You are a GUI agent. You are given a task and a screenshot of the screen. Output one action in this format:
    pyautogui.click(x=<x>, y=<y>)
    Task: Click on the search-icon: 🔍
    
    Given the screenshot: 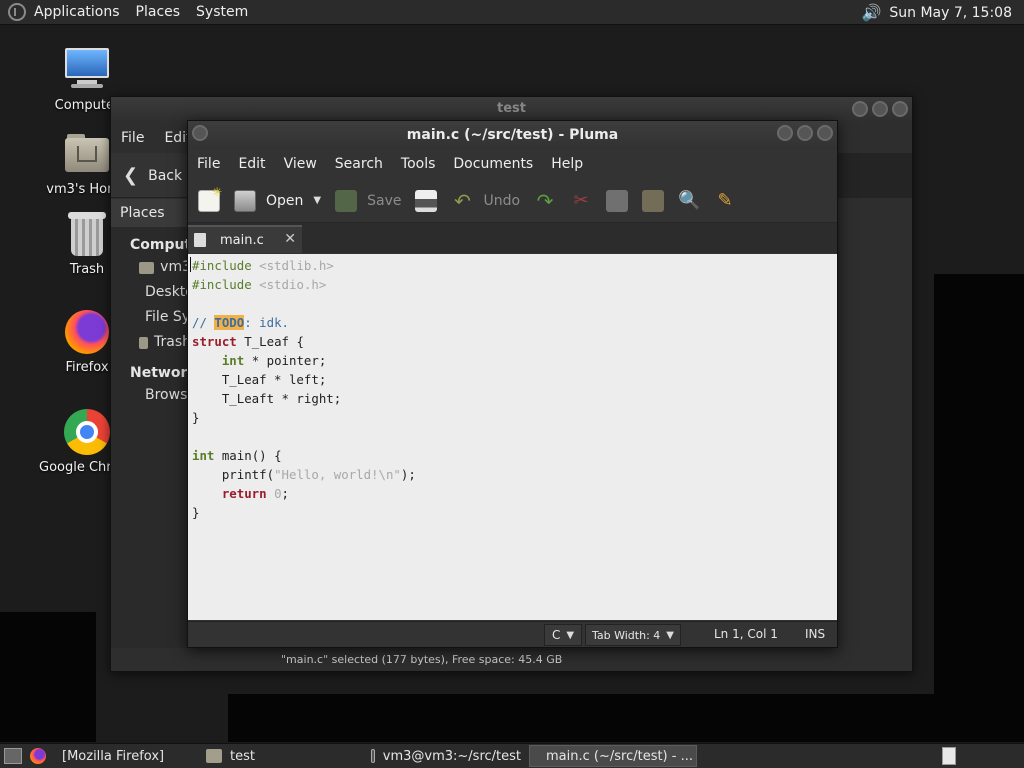 What is the action you would take?
    pyautogui.click(x=689, y=200)
    